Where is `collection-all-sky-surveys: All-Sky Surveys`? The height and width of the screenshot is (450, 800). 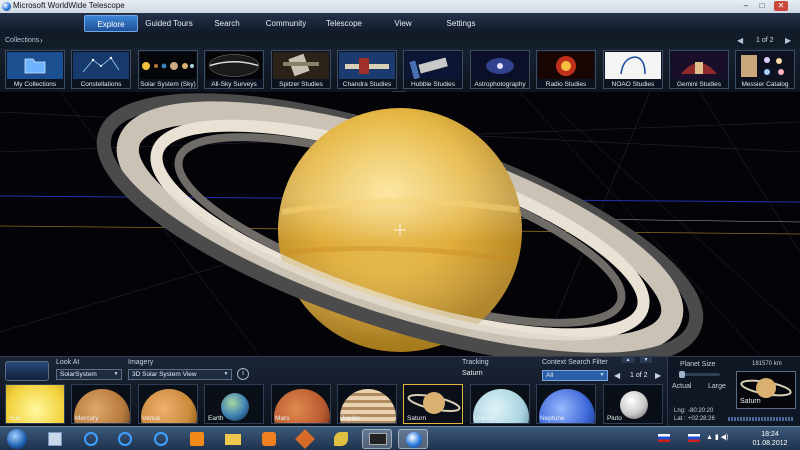 collection-all-sky-surveys: All-Sky Surveys is located at coordinates (234, 69).